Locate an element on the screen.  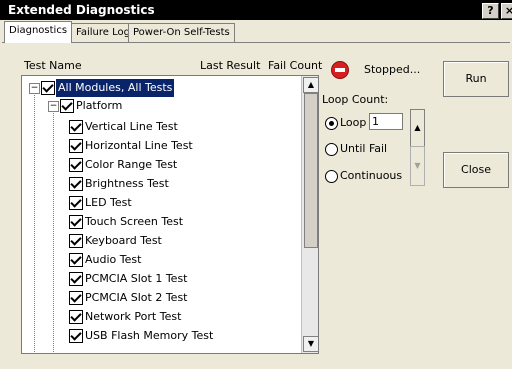
test-label: Horizontal Line Test is located at coordinates (139, 145).